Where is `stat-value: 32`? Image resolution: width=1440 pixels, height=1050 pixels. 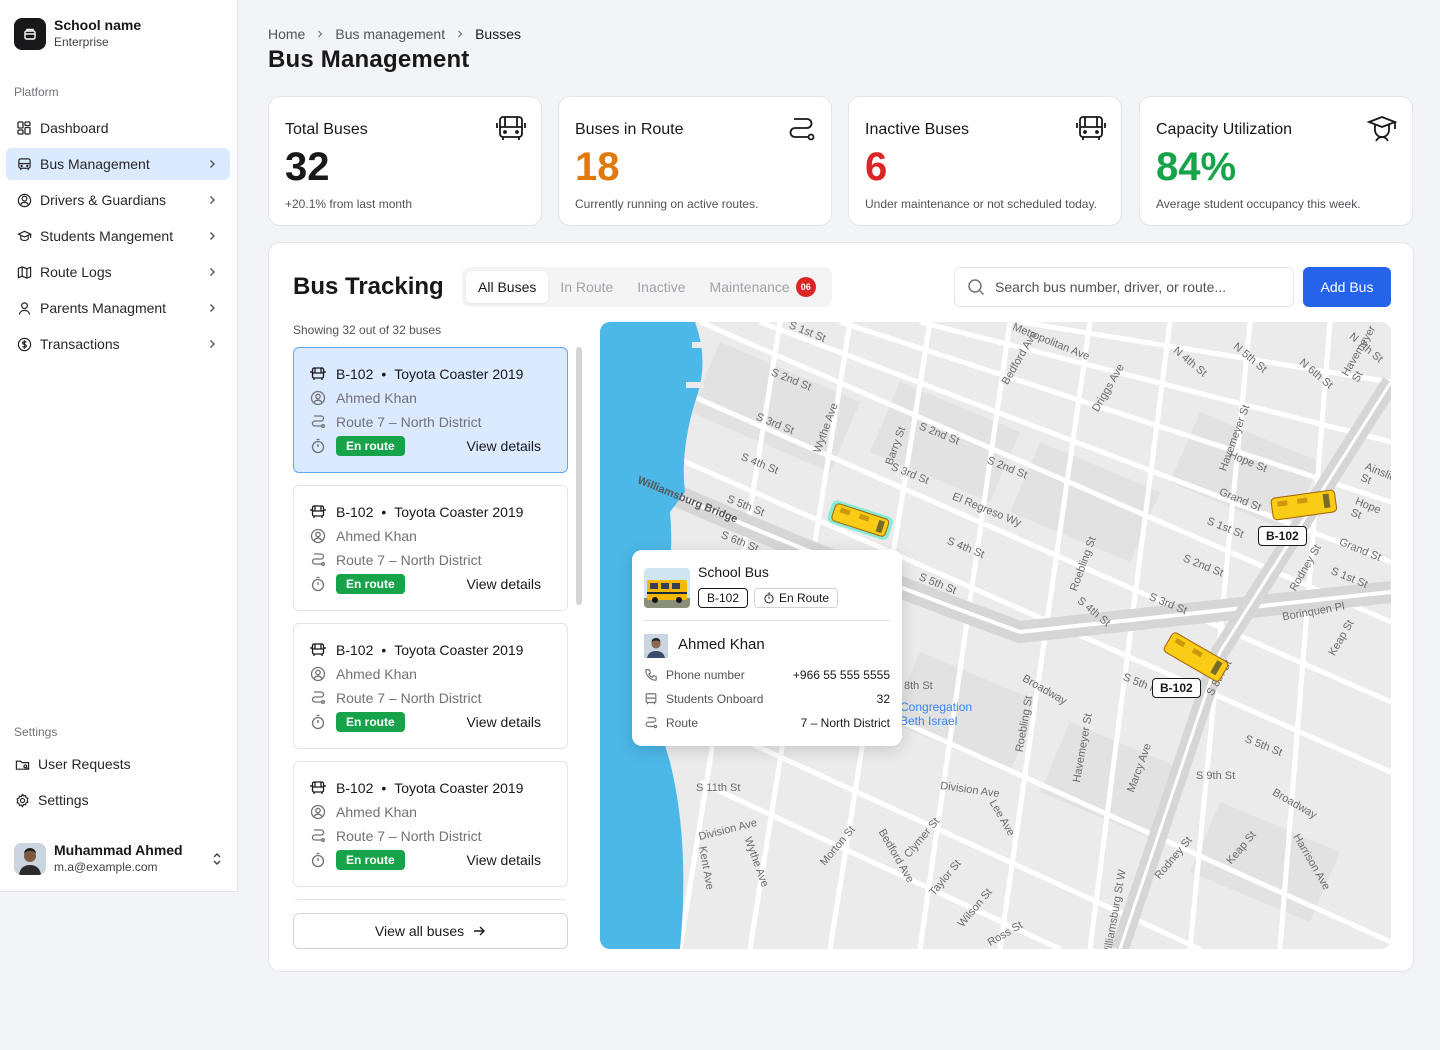
stat-value: 32 is located at coordinates (307, 167).